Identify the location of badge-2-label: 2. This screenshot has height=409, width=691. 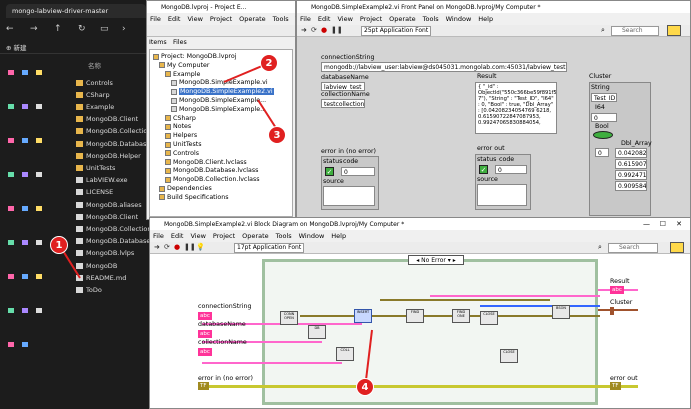
(269, 63).